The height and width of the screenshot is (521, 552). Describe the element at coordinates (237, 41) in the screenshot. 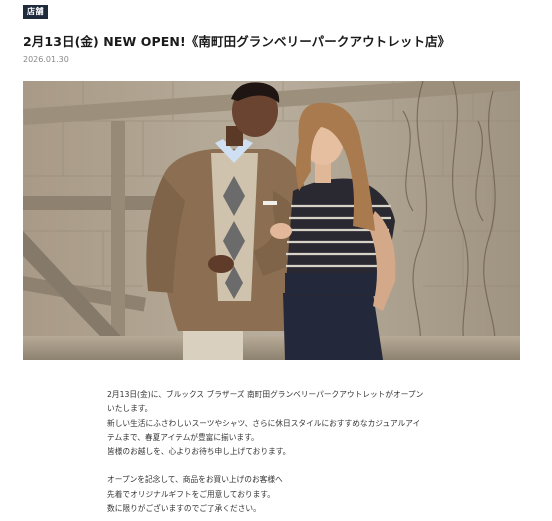

I see `article-title: 2月13日(金) NEW OPEN!《南町田グランベリーパークアウトレット店》` at that location.